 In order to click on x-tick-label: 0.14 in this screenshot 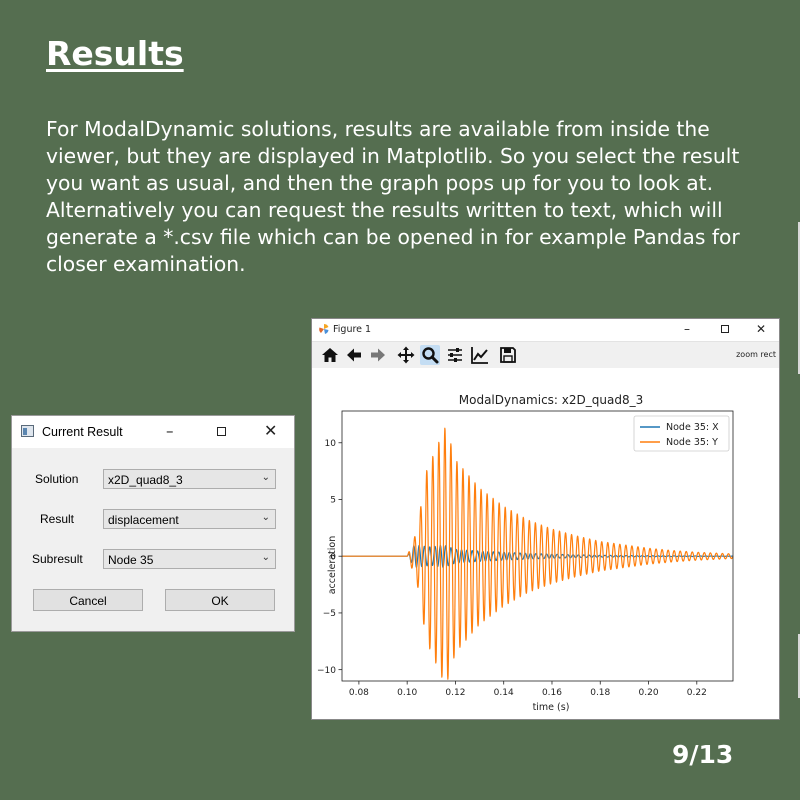, I will do `click(504, 693)`.